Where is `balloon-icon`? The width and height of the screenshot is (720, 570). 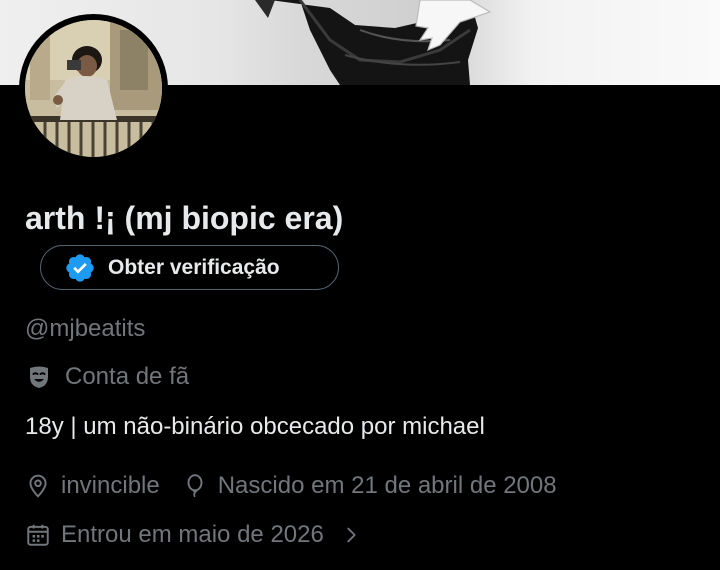
balloon-icon is located at coordinates (195, 486).